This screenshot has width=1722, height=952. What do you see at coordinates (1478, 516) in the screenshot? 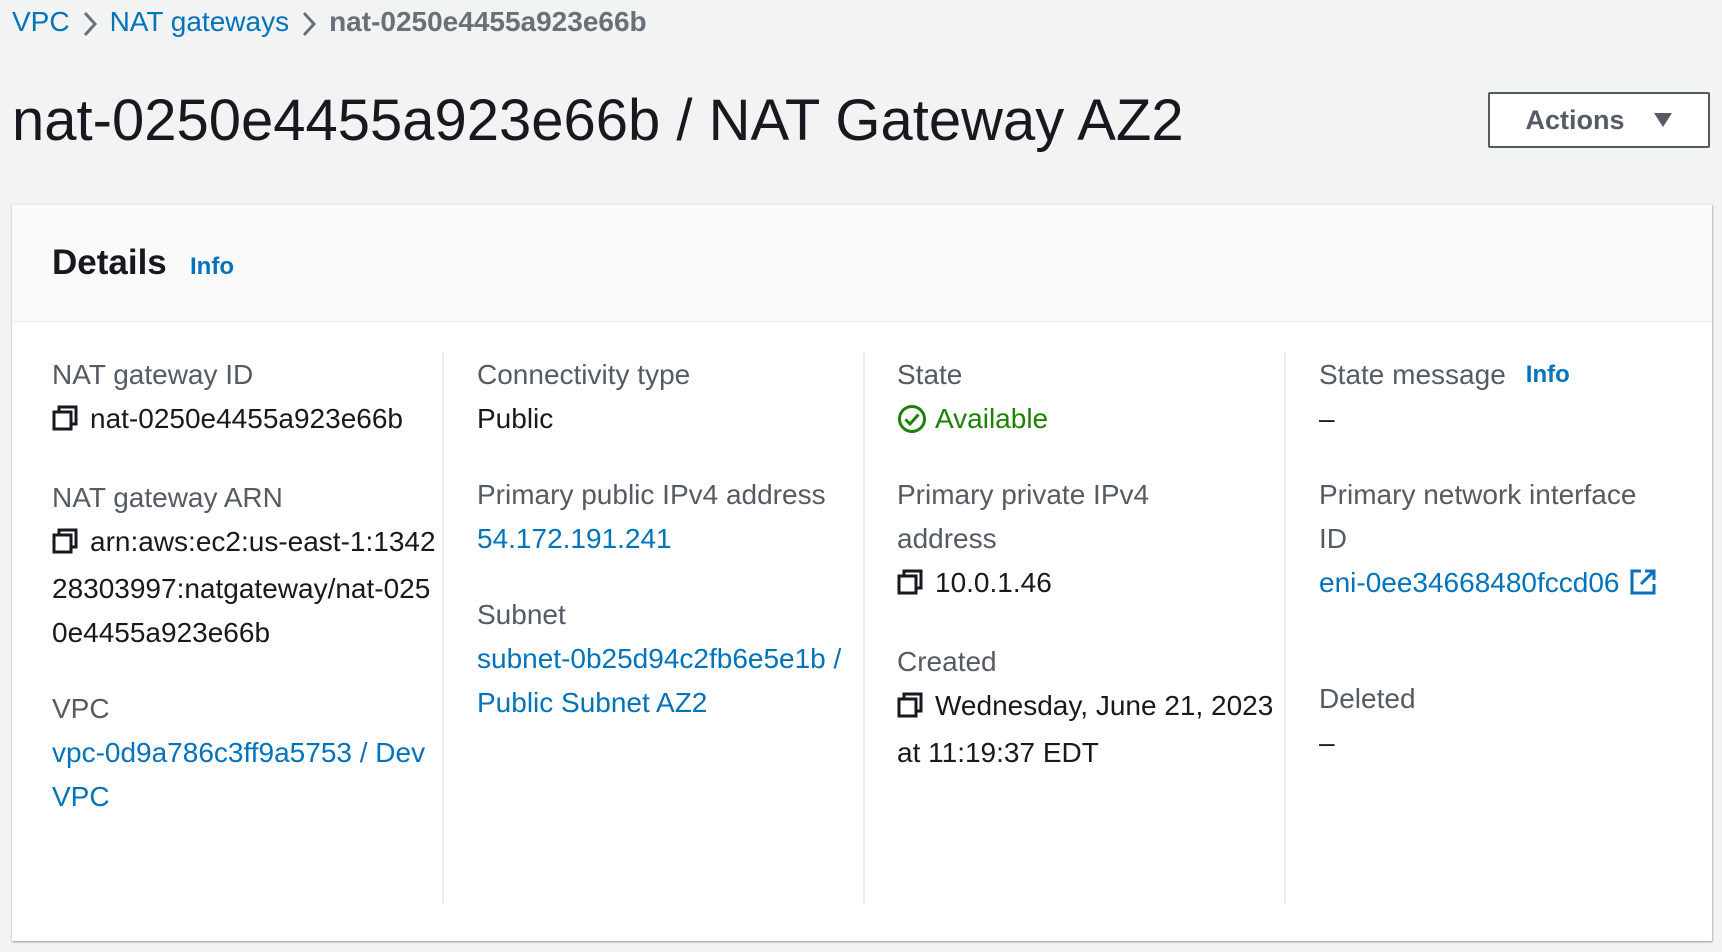
I see `primary-network-interface-label: Primary network interface ID` at bounding box center [1478, 516].